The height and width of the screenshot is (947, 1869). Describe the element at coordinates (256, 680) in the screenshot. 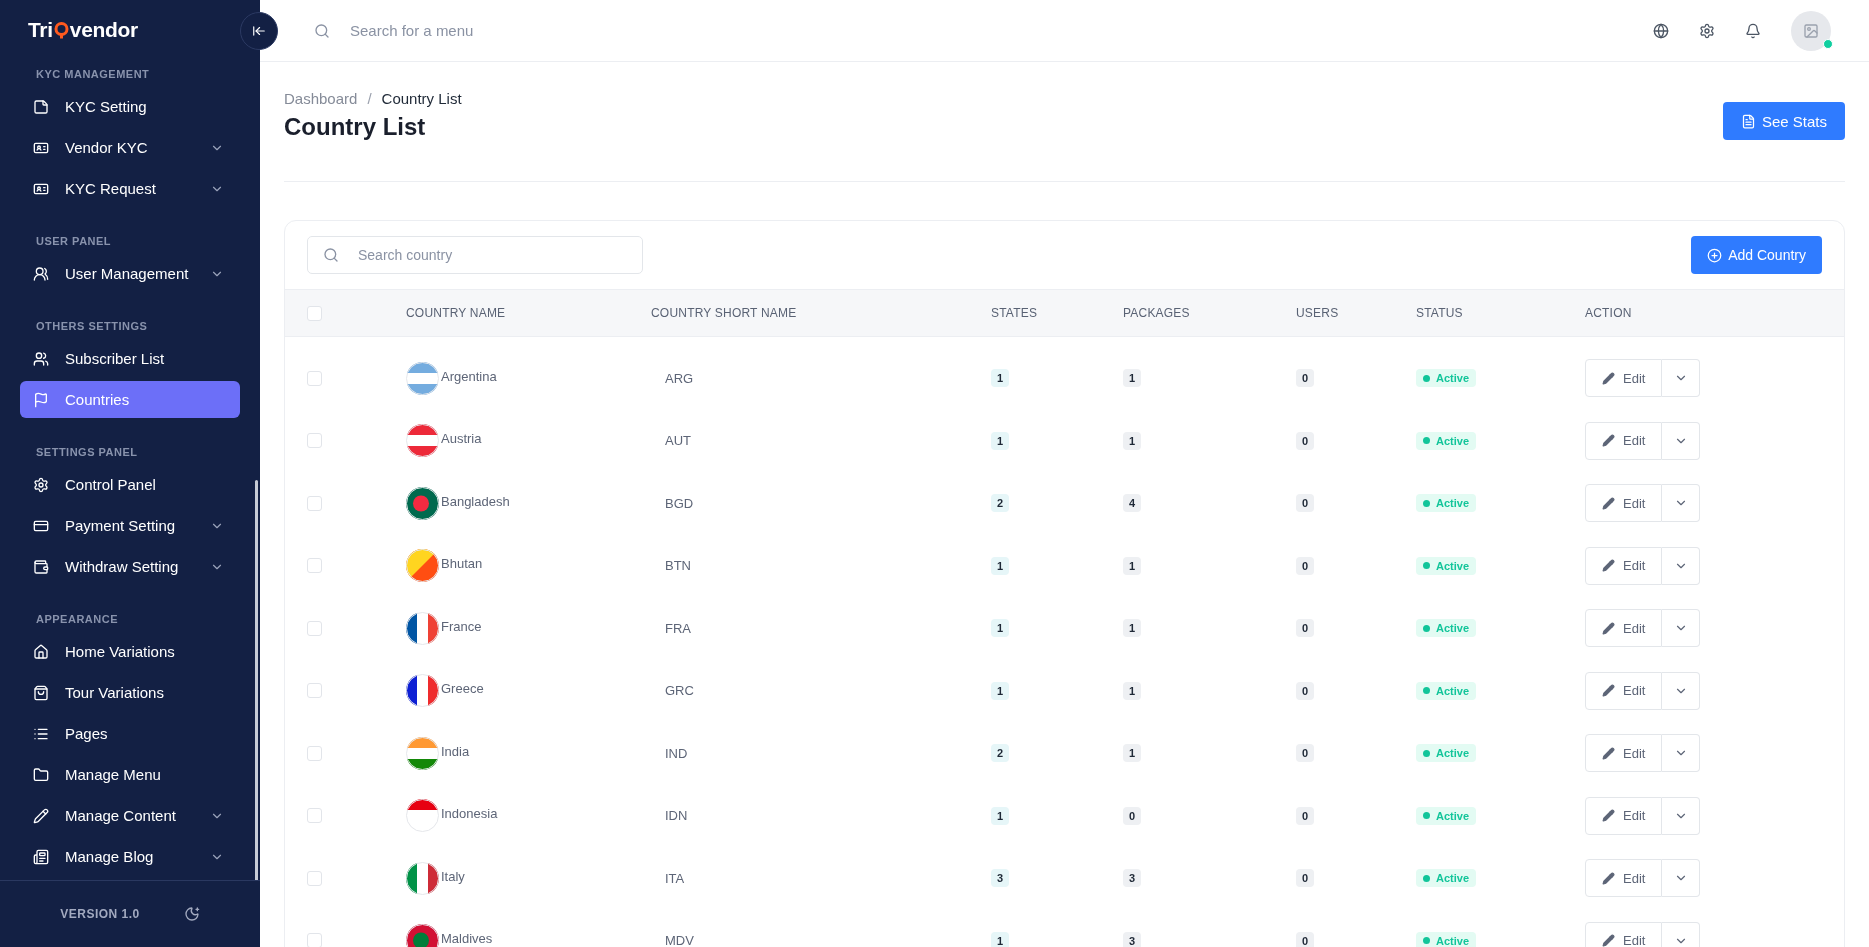

I see `scrollbar` at that location.